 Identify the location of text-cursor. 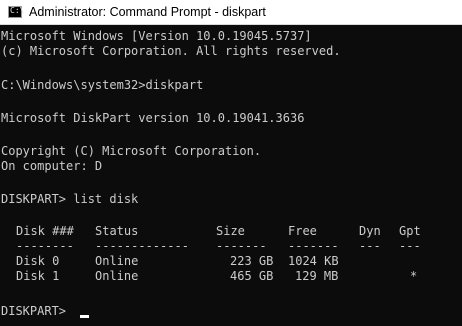
(84, 316).